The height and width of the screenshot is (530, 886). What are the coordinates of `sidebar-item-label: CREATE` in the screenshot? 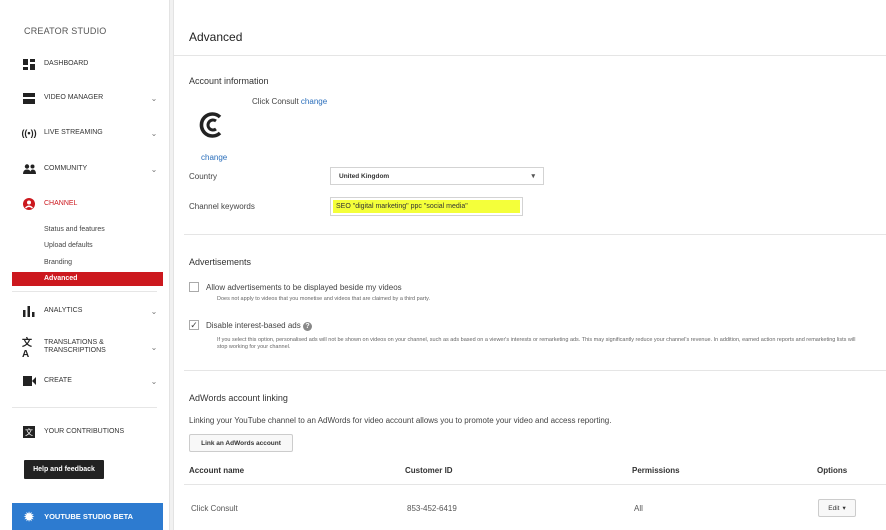 It's located at (58, 380).